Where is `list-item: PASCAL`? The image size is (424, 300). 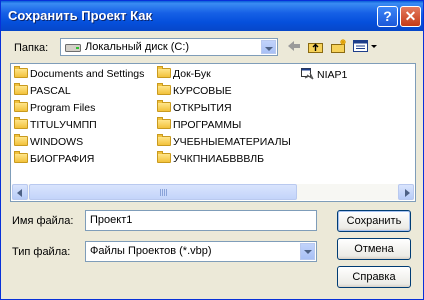
list-item: PASCAL is located at coordinates (42, 91).